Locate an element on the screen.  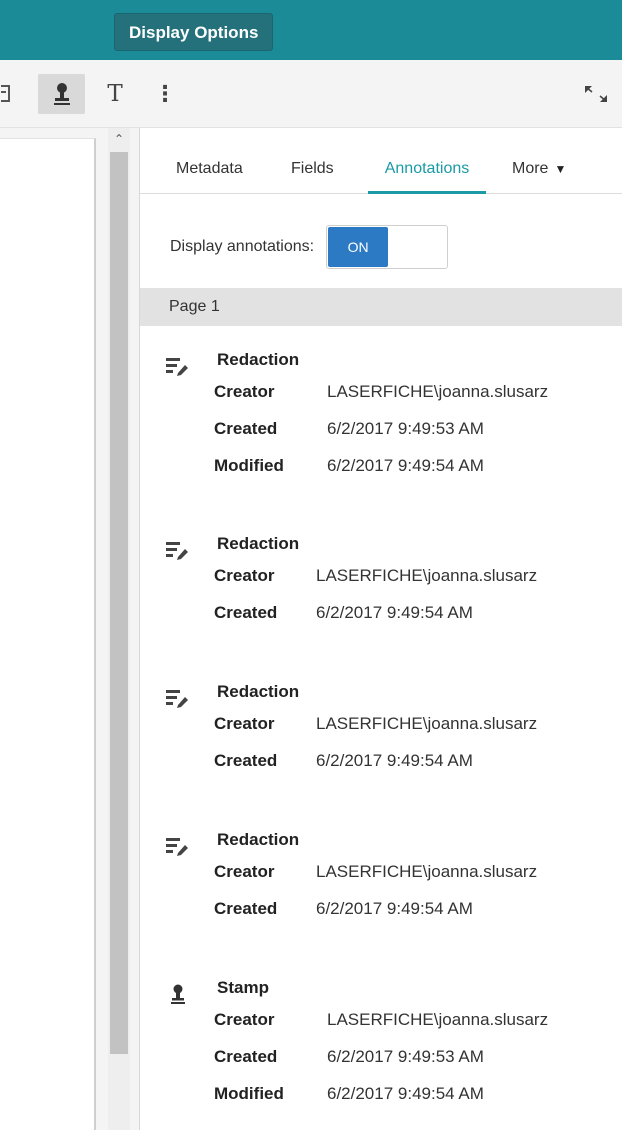
tab-annotations: Annotations is located at coordinates (427, 161).